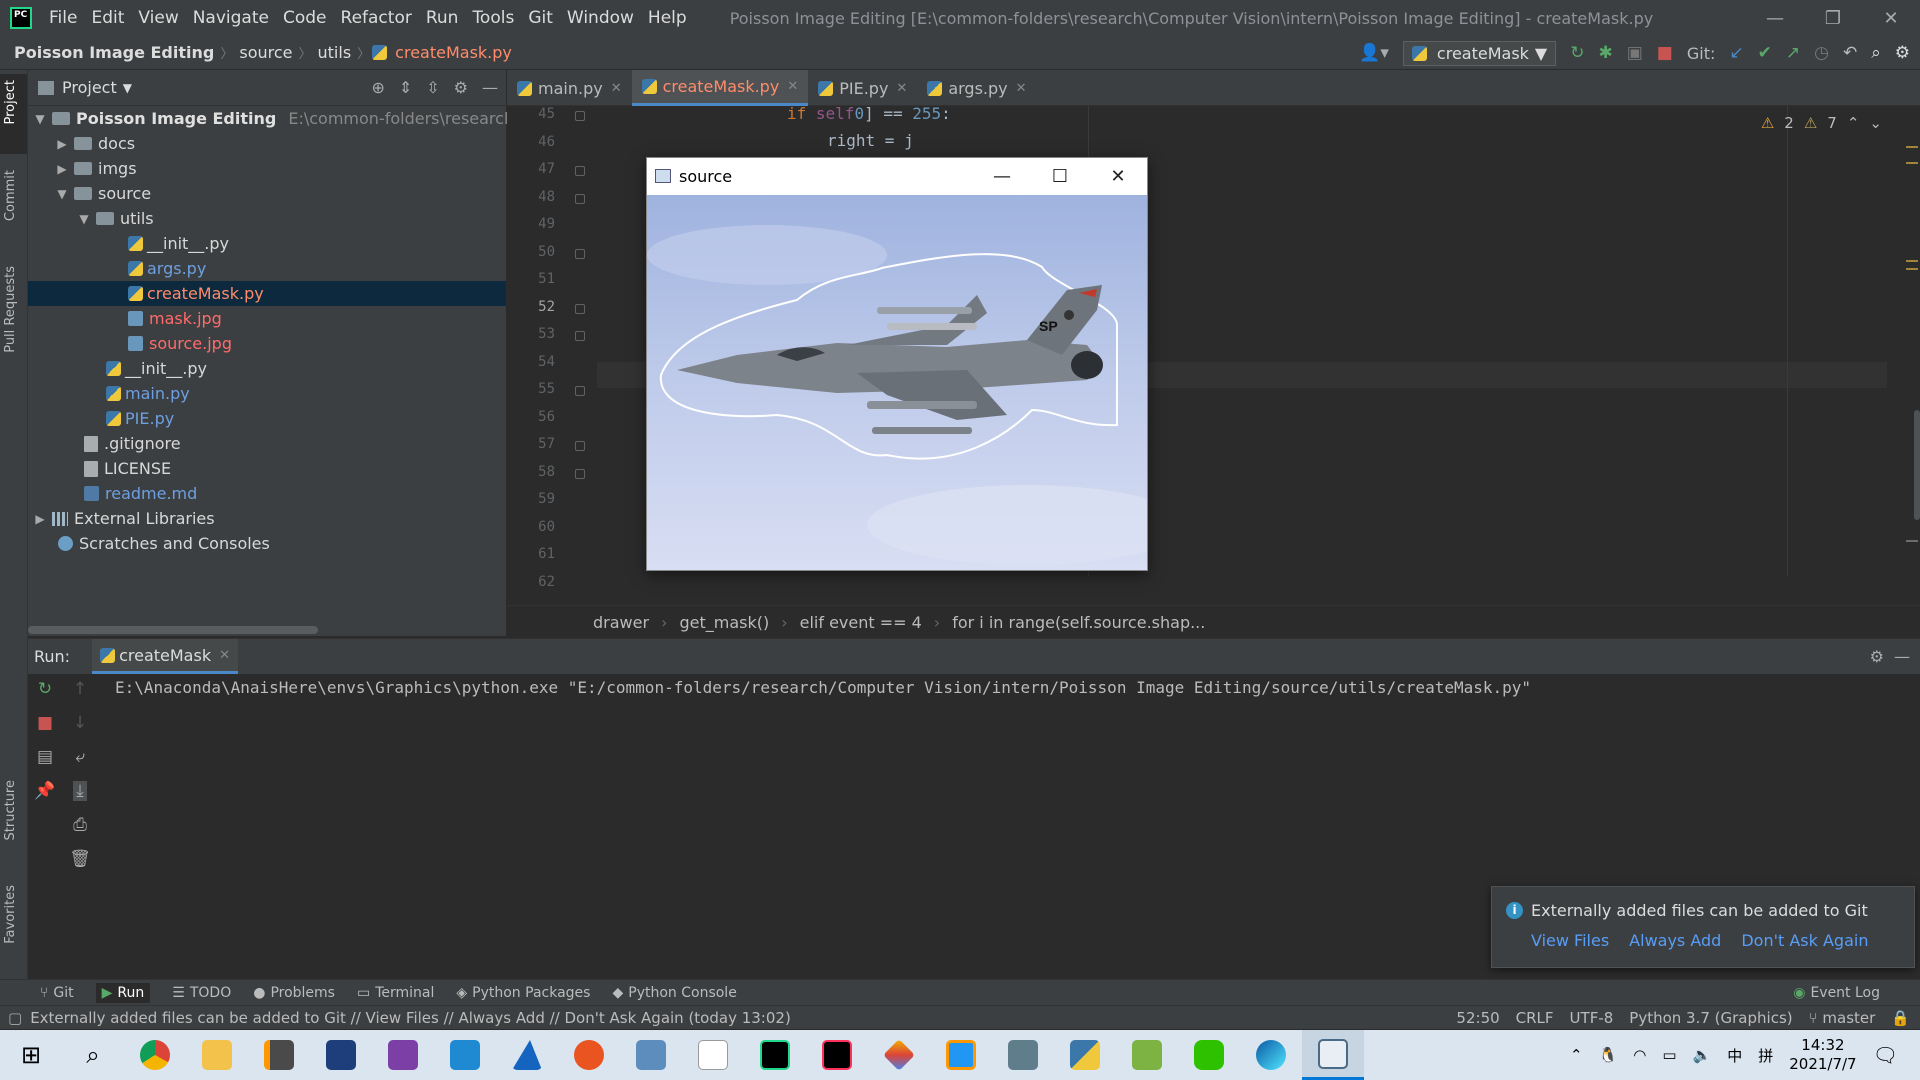 This screenshot has height=1080, width=1920. Describe the element at coordinates (1765, 1055) in the screenshot. I see `input-mode-indicator: 拼` at that location.